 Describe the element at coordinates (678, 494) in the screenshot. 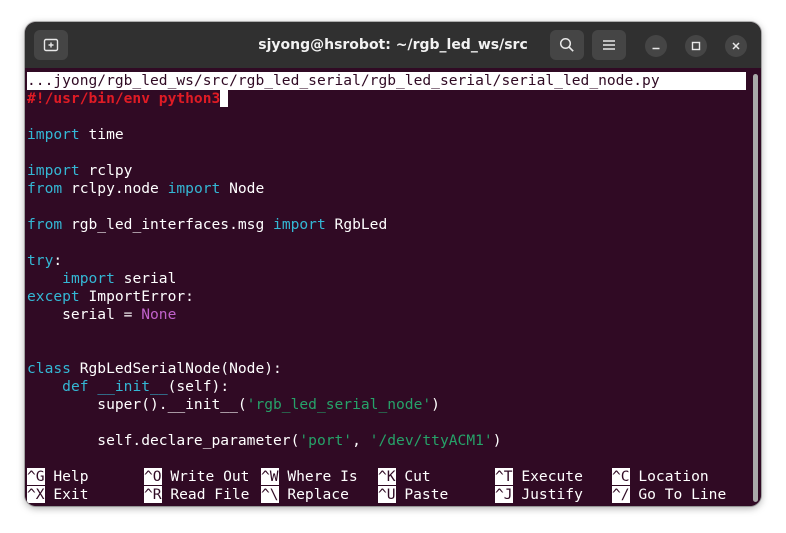

I see `shortcut-label: Go To Line` at that location.